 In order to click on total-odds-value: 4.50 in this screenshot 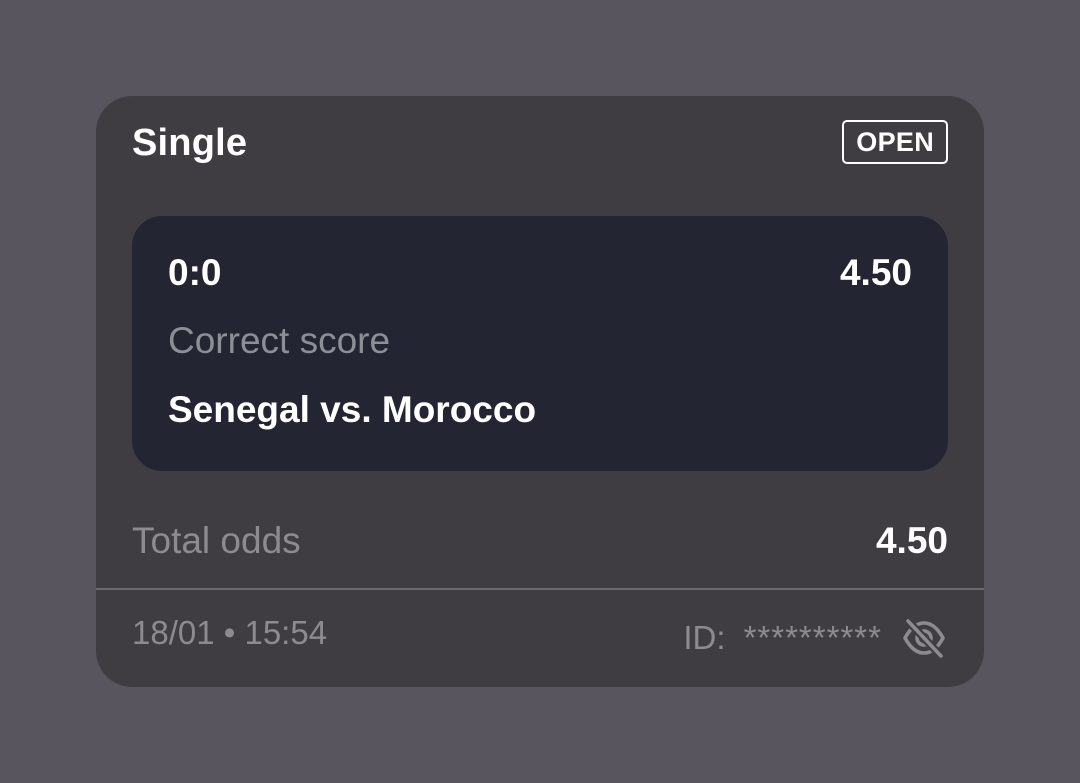, I will do `click(911, 540)`.